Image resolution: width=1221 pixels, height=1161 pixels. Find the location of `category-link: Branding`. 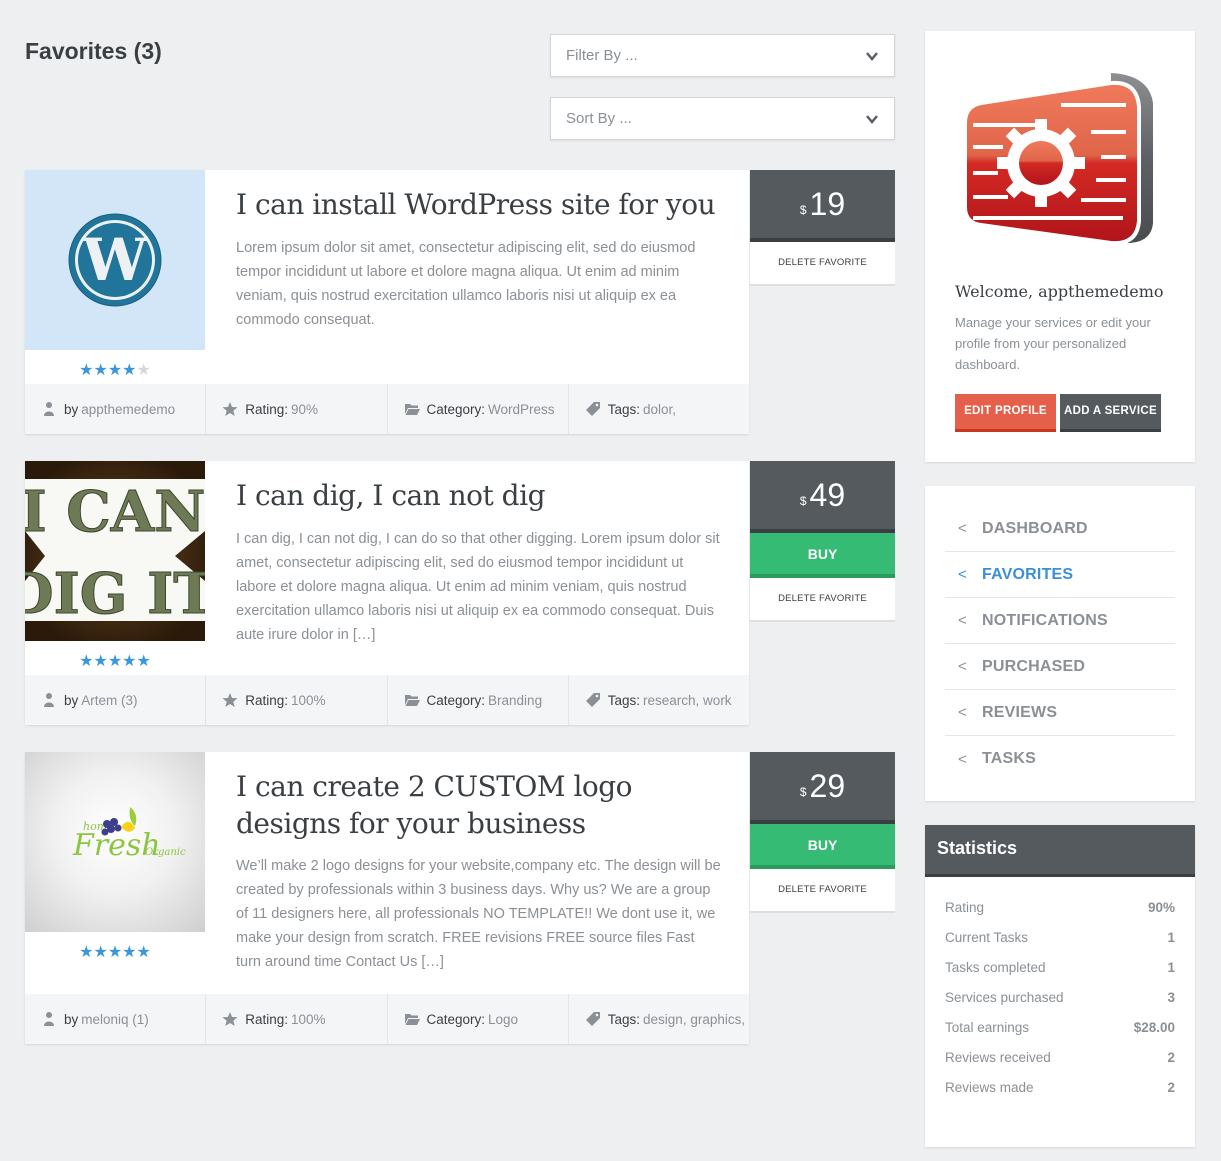

category-link: Branding is located at coordinates (515, 700).